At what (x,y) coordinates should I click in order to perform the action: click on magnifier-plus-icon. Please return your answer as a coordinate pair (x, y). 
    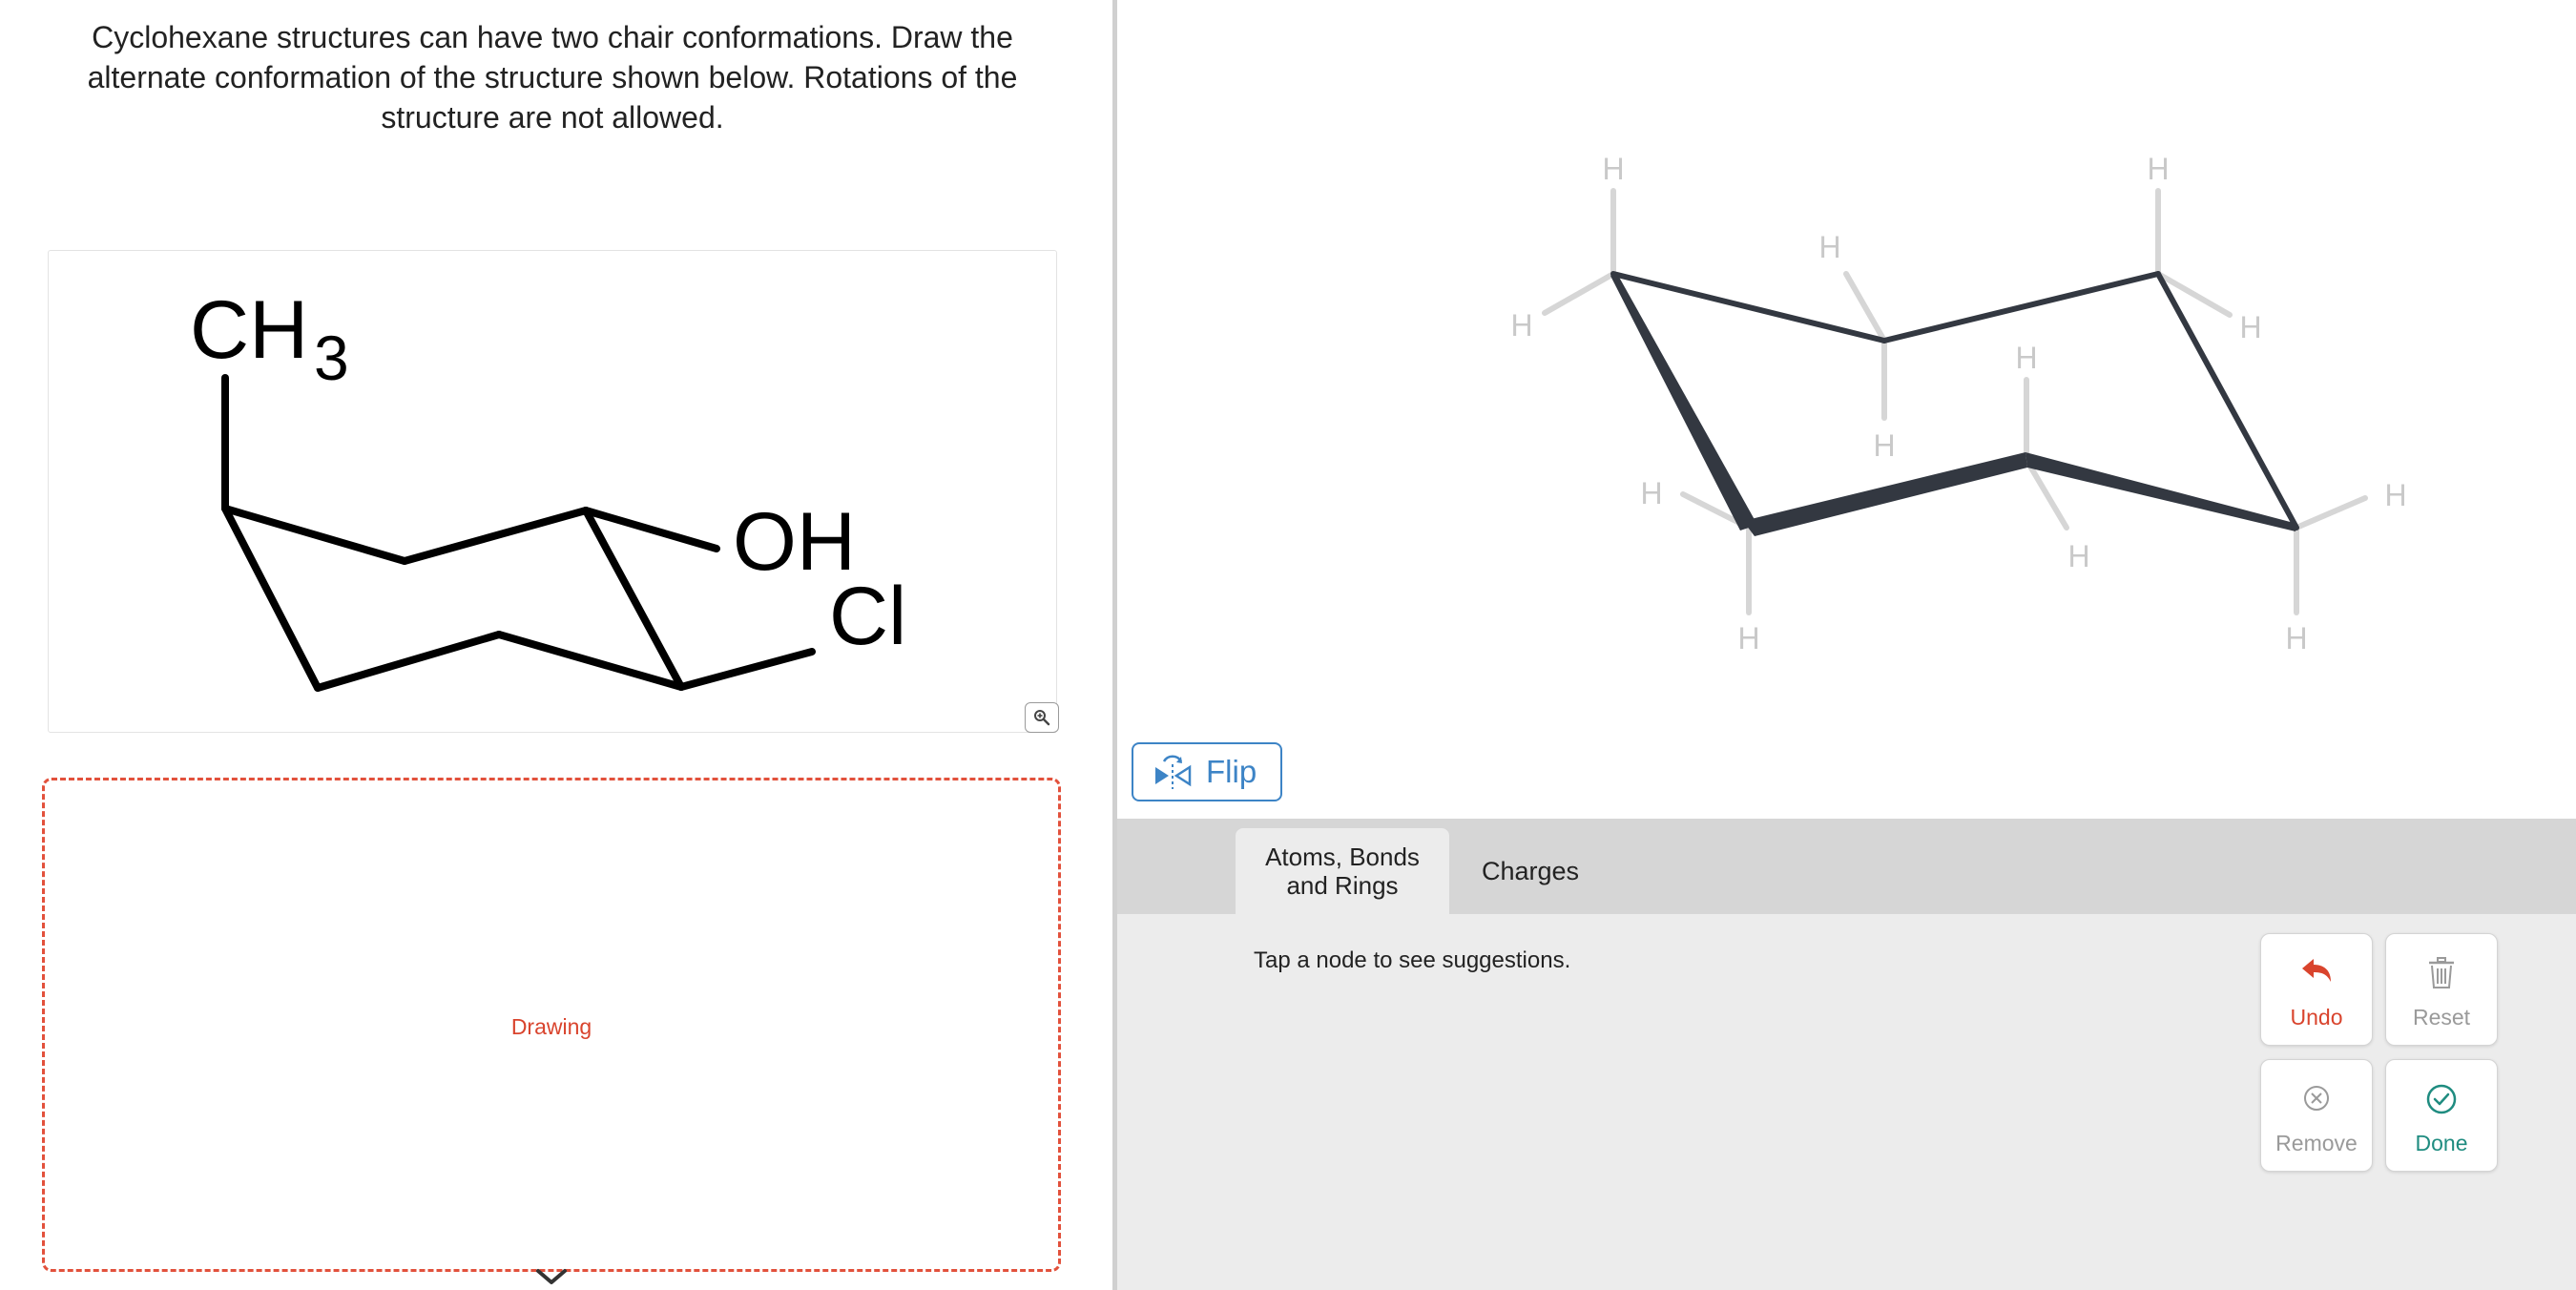
    Looking at the image, I should click on (1042, 718).